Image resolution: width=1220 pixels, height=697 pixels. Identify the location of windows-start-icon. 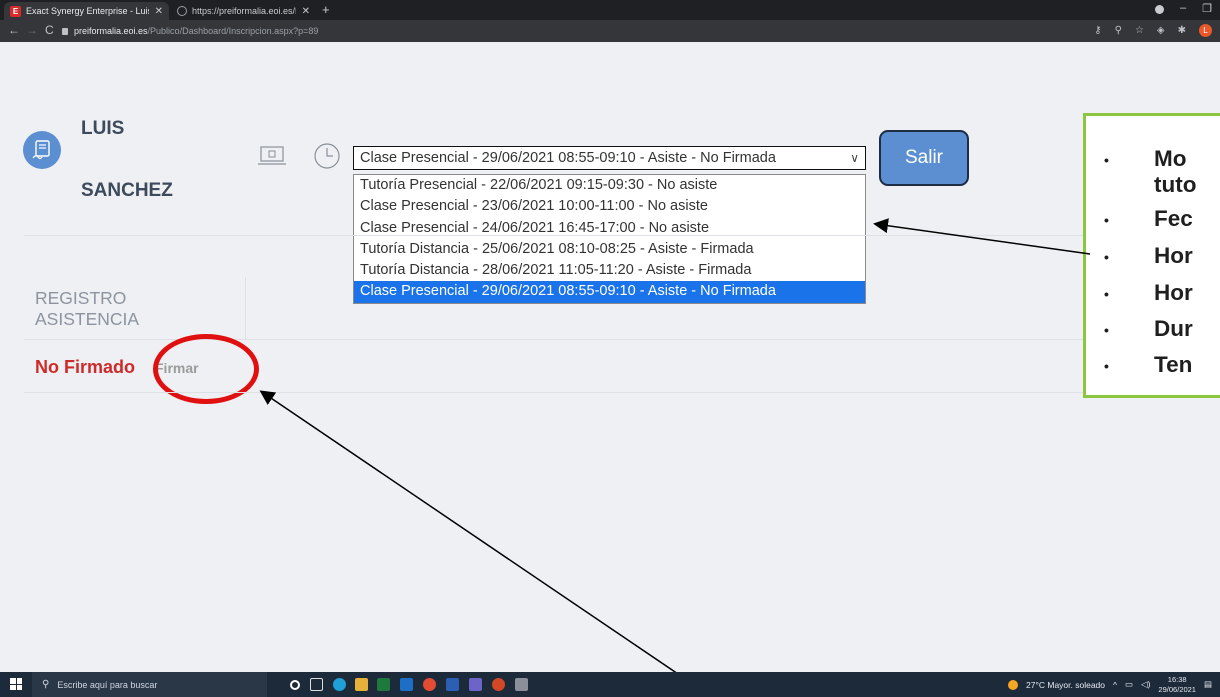
(16, 684).